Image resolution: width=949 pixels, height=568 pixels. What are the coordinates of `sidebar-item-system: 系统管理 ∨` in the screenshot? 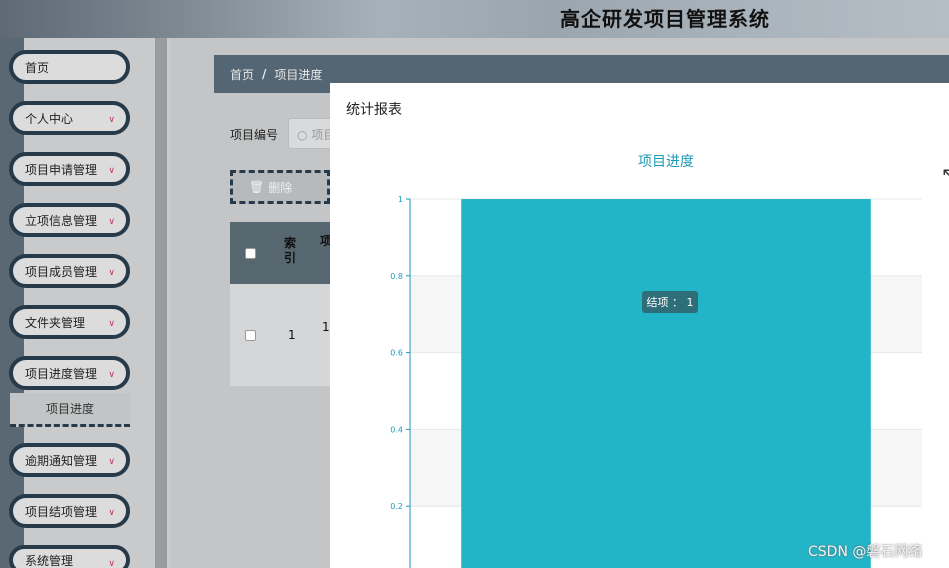 It's located at (69, 556).